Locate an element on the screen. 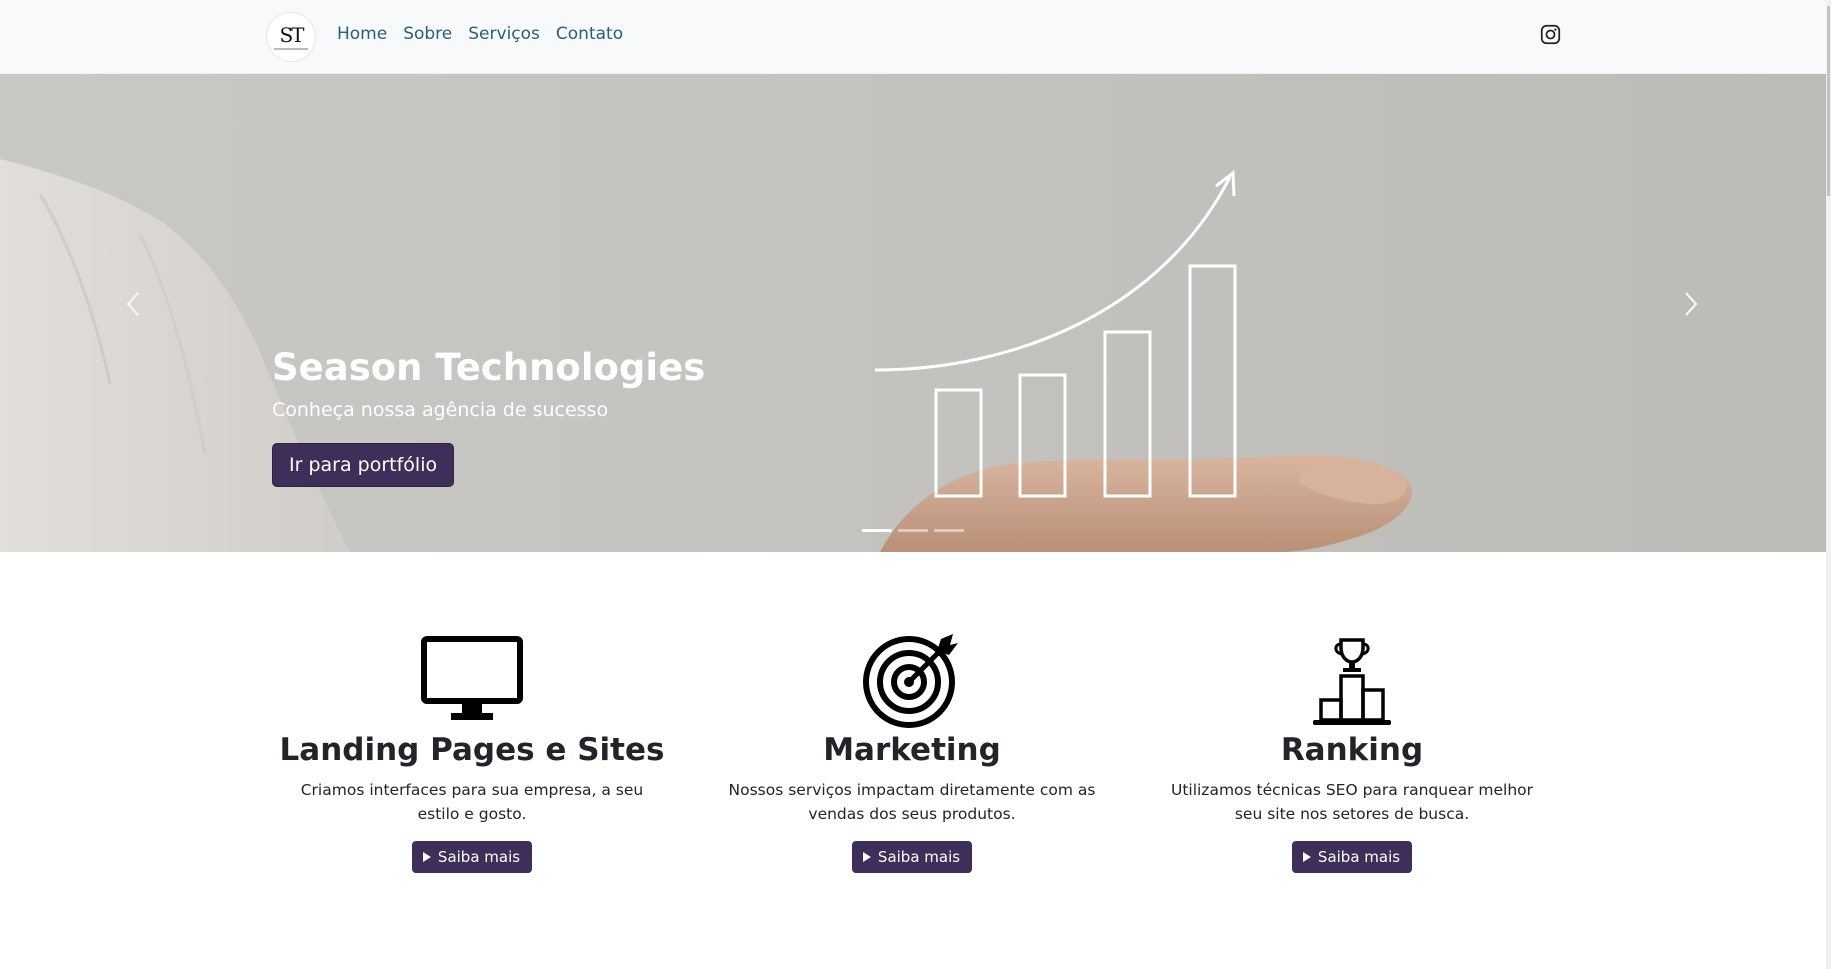 Image resolution: width=1831 pixels, height=969 pixels. trophy-ranking-icon is located at coordinates (1352, 681).